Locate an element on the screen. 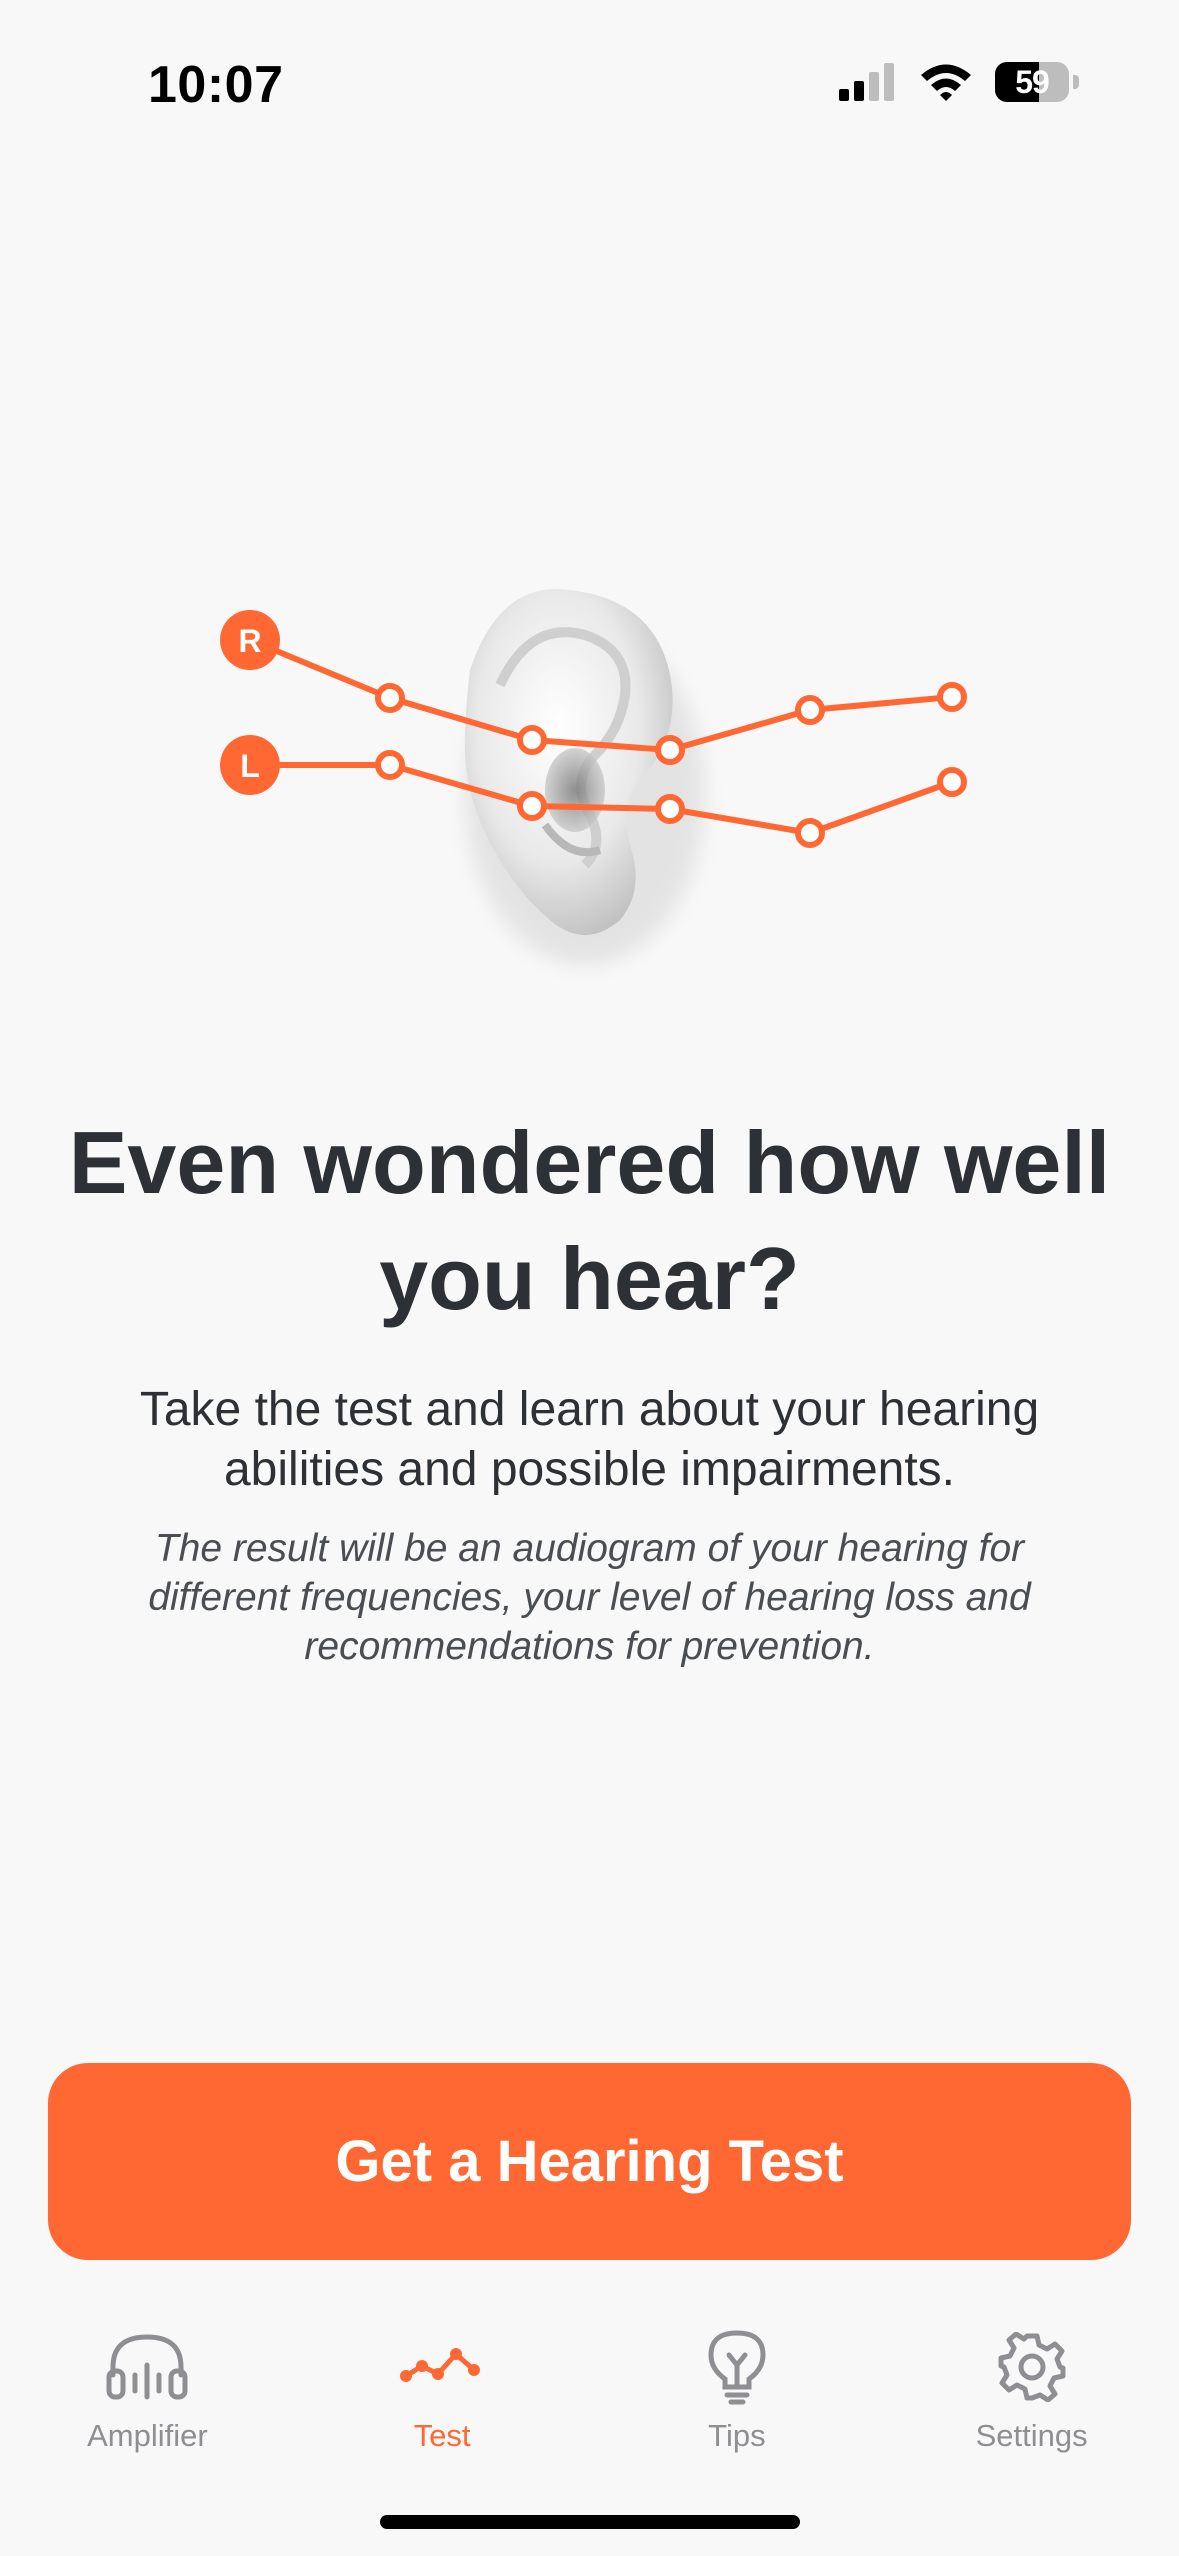 This screenshot has height=2556, width=1179. get-hearing-test-button: Get a Hearing Test is located at coordinates (589, 2161).